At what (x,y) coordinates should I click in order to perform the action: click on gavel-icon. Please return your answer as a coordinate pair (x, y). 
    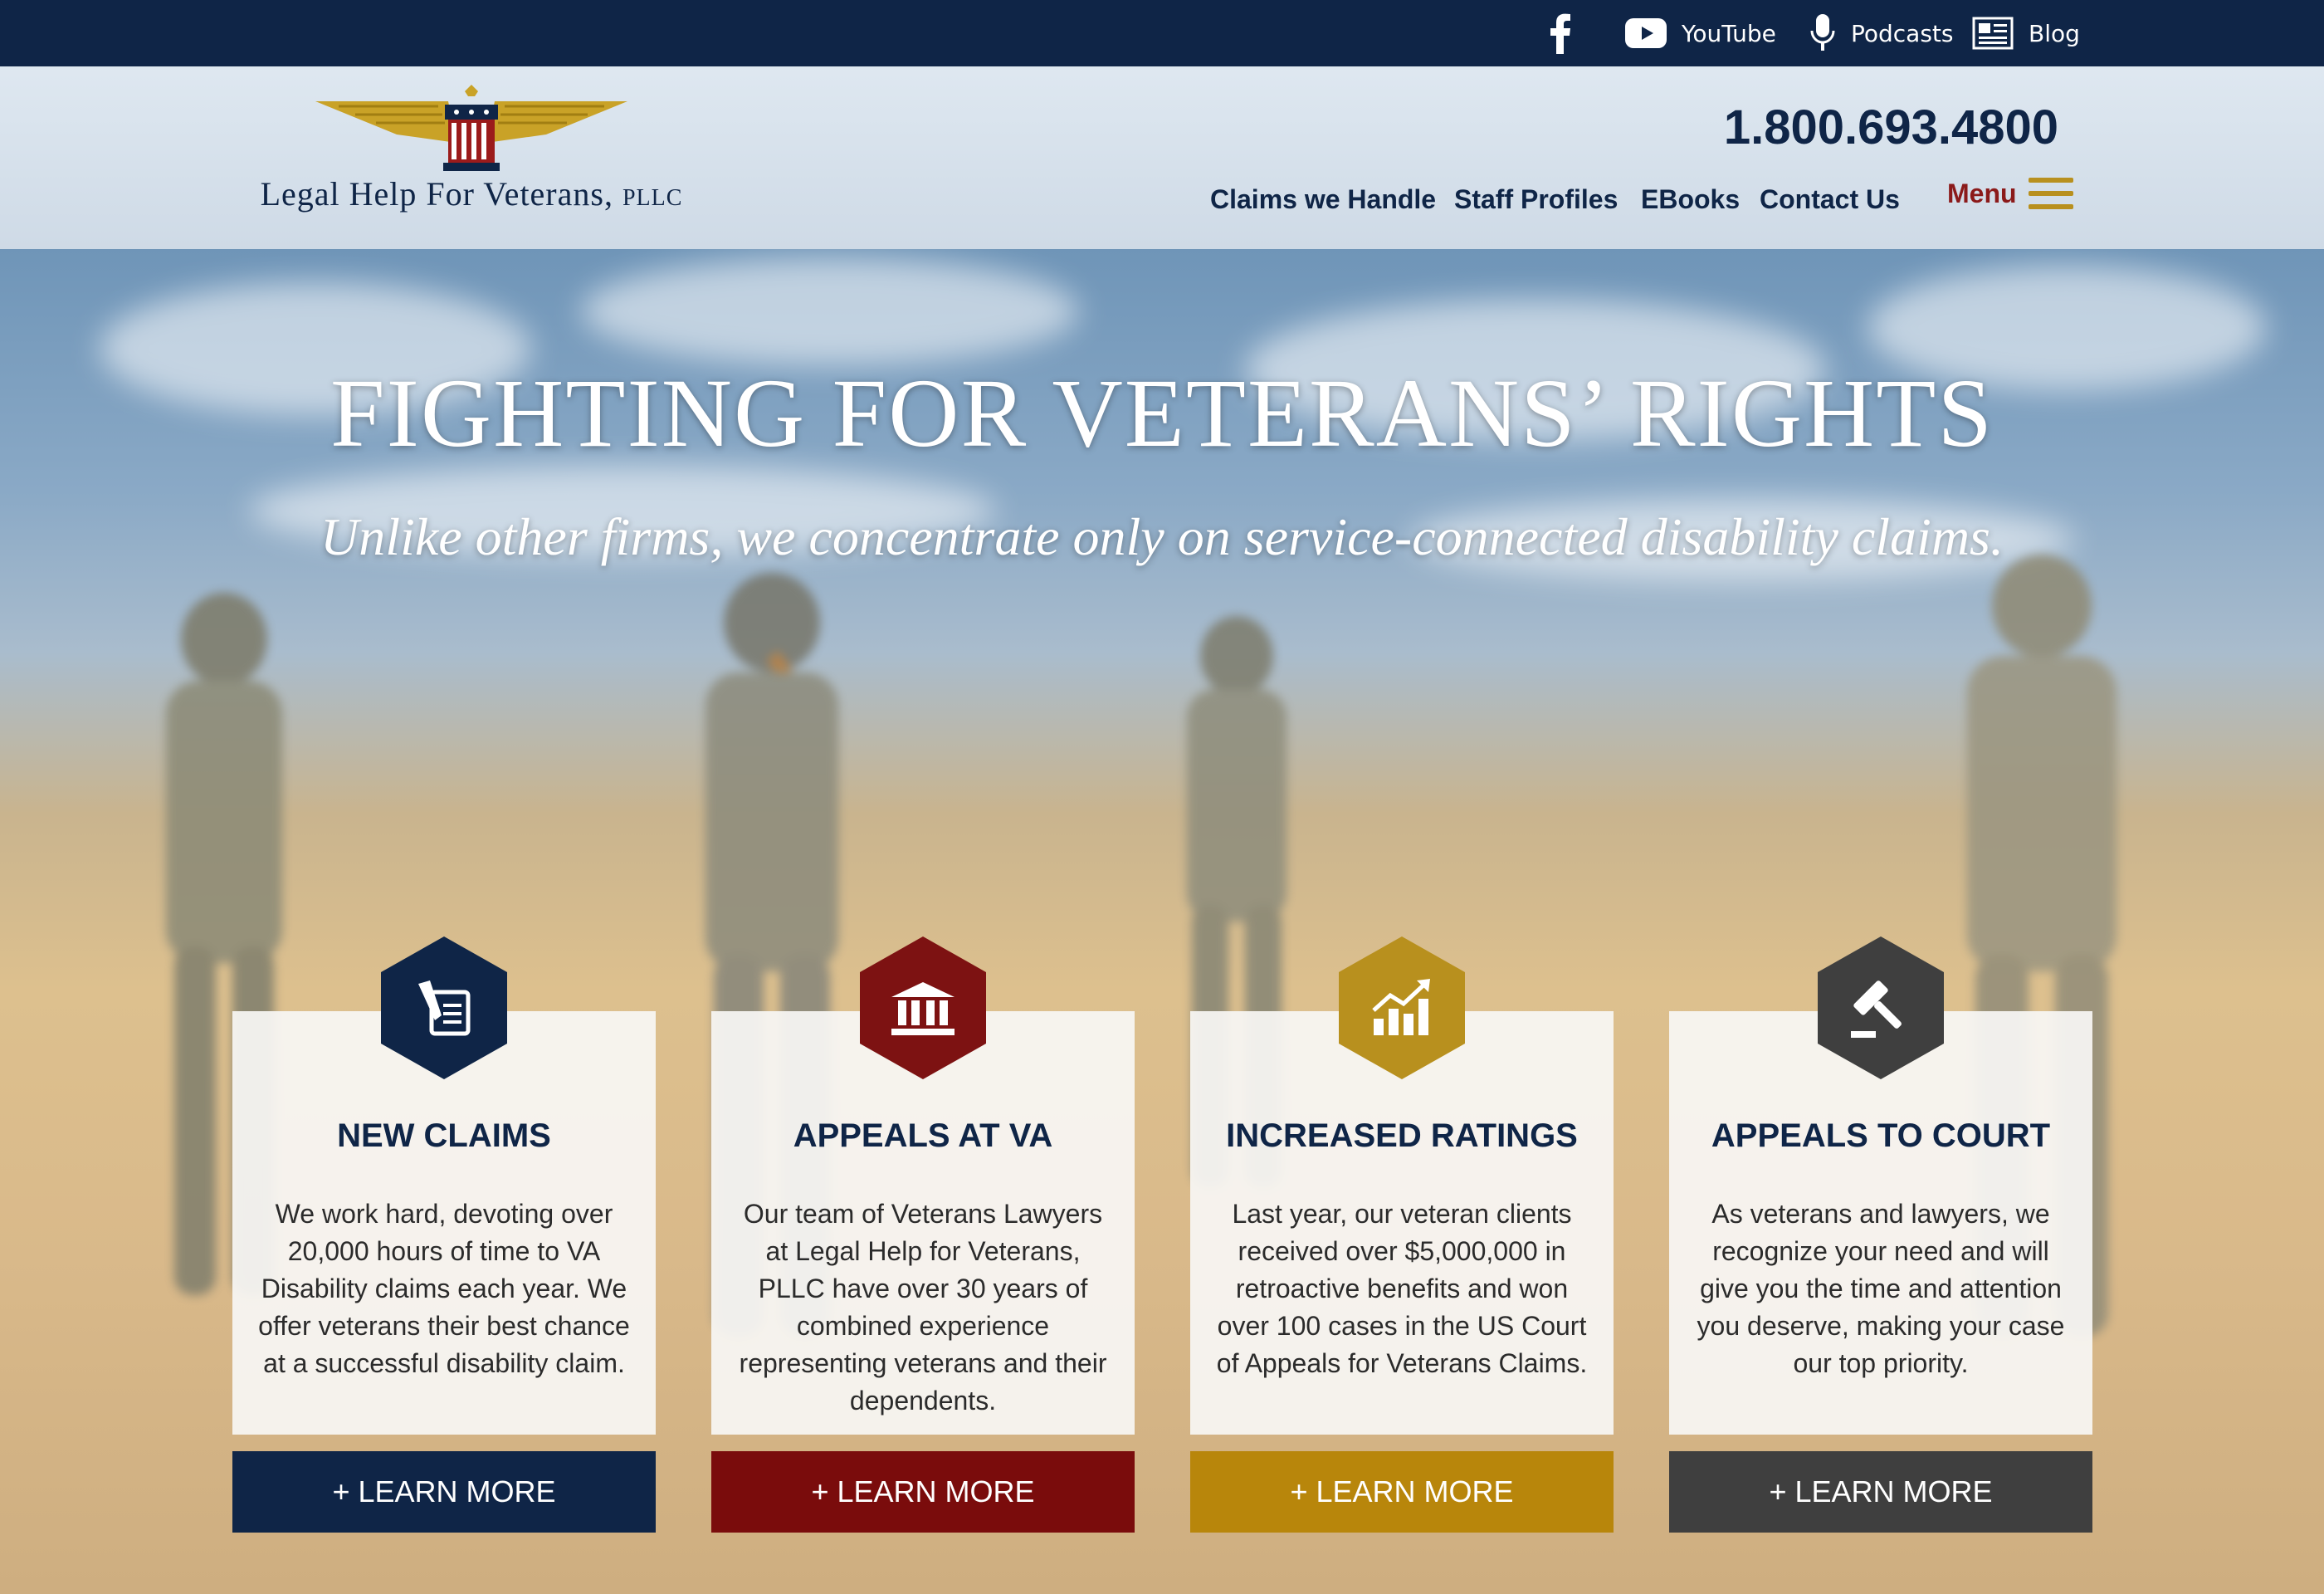
    Looking at the image, I should click on (1877, 1009).